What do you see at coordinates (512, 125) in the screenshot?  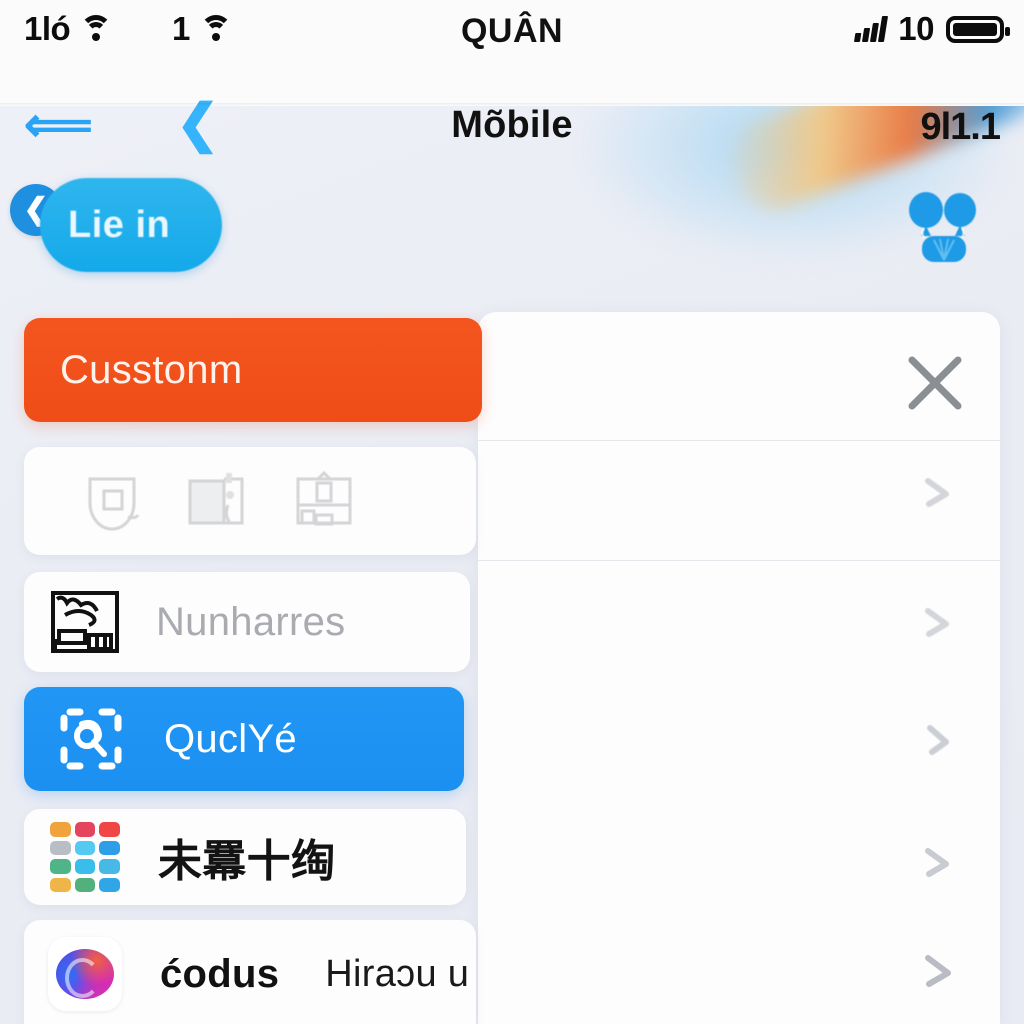 I see `status-bar-title-line-2: Mõbile` at bounding box center [512, 125].